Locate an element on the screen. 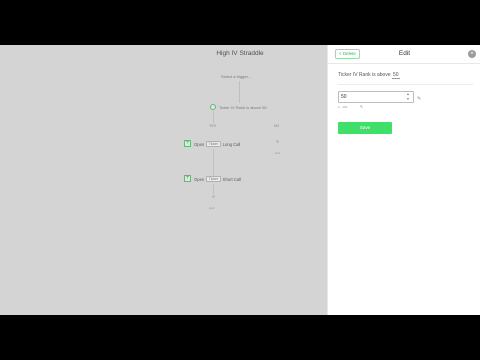  condition-node-icon is located at coordinates (213, 107).